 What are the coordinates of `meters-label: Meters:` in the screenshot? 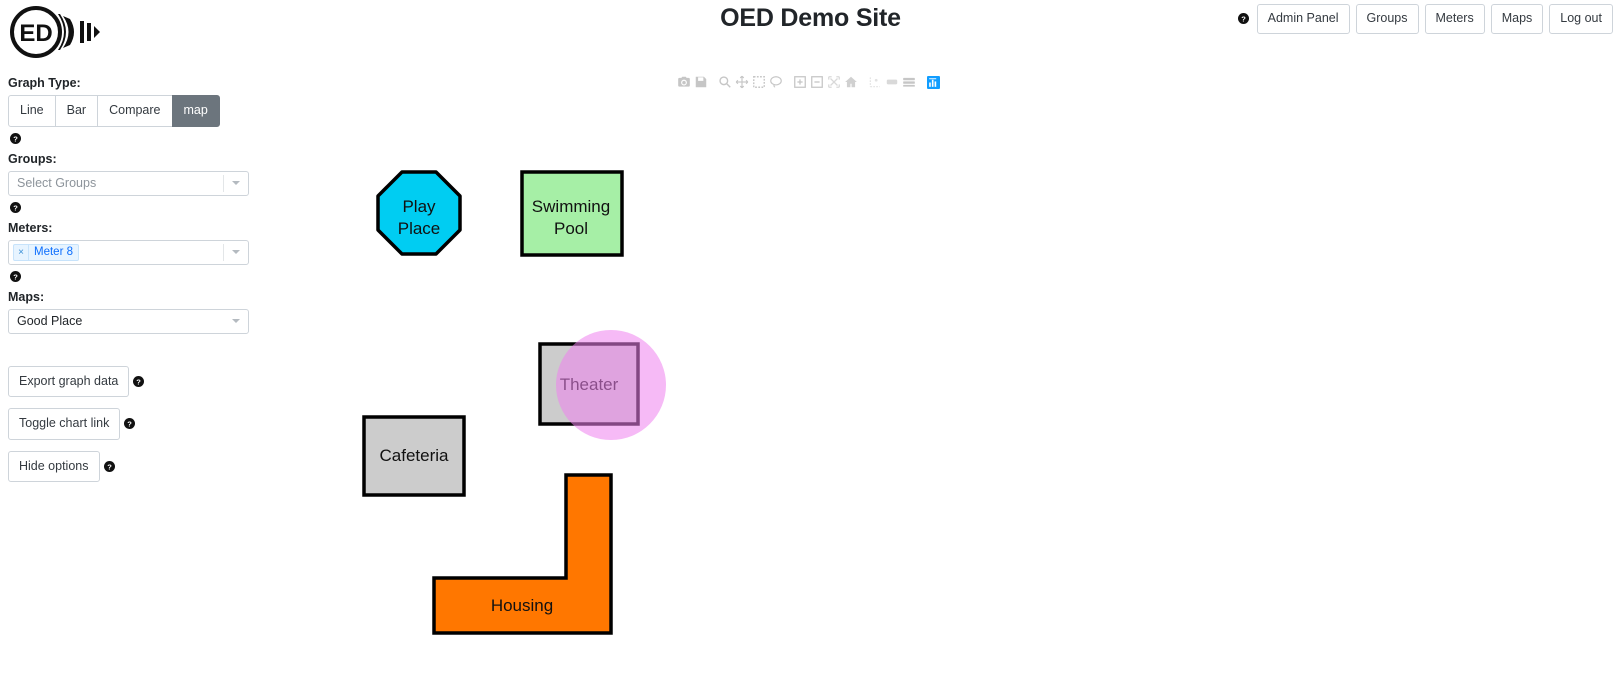 It's located at (30, 227).